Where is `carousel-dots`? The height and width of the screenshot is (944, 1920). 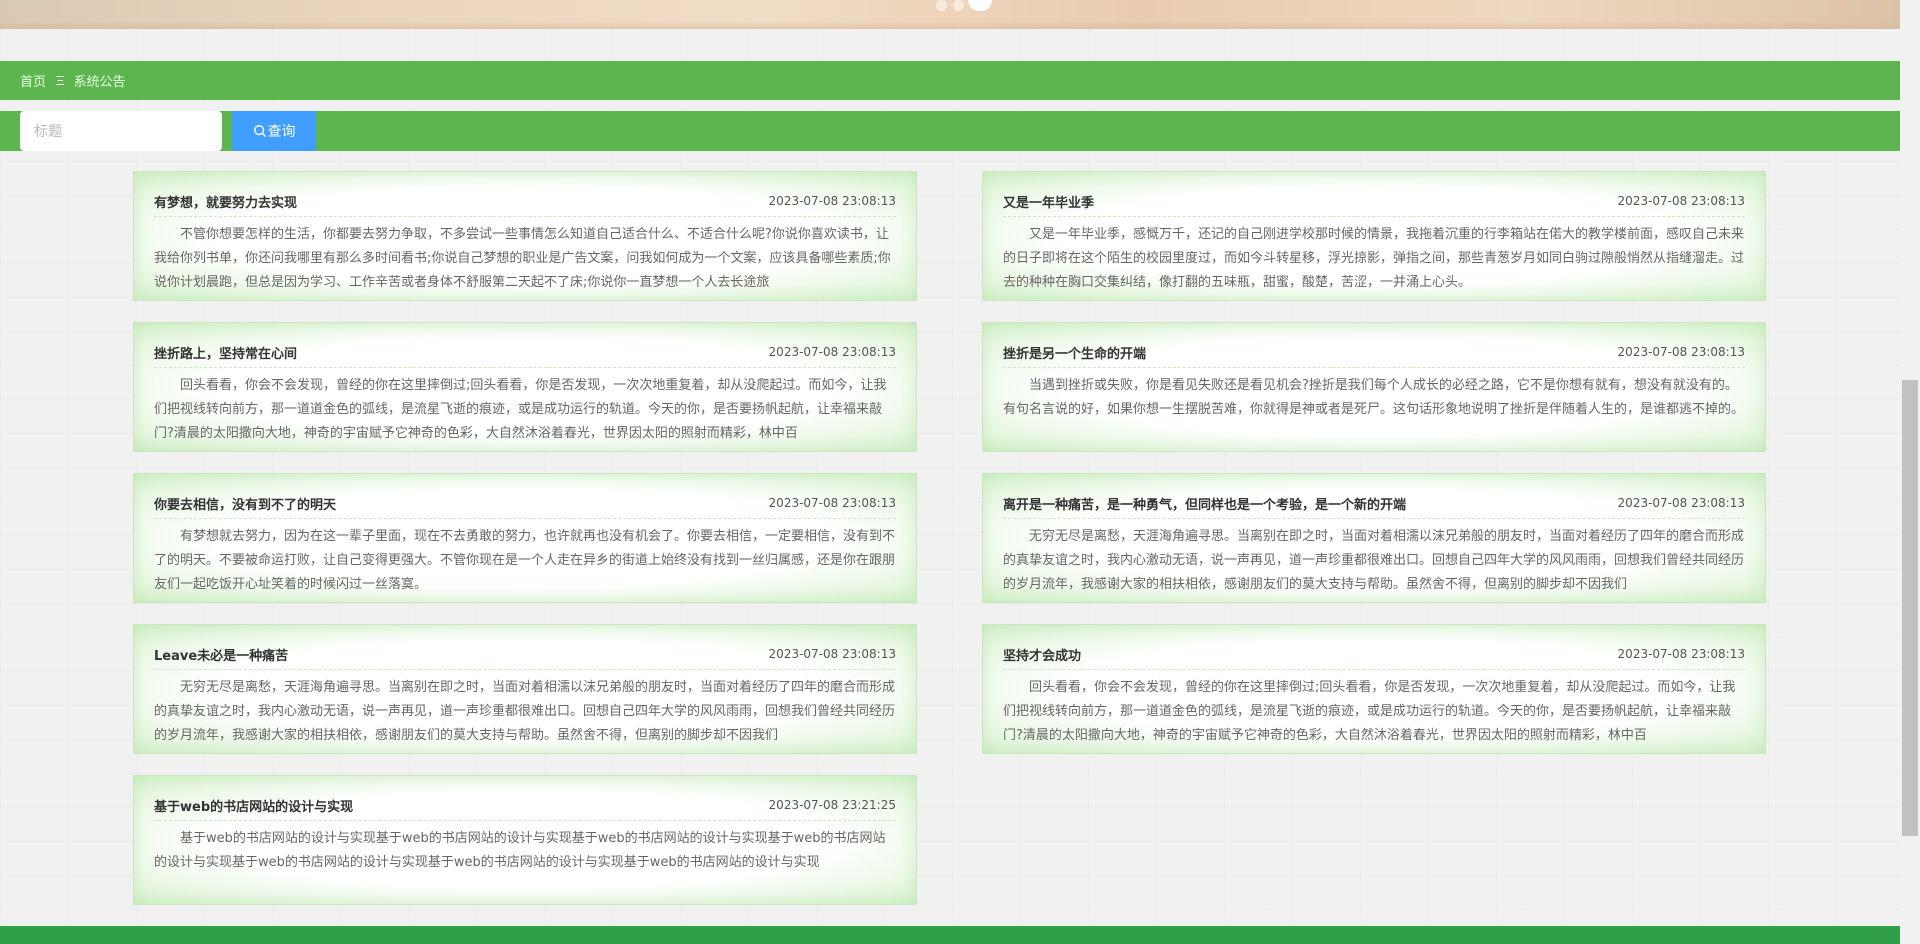 carousel-dots is located at coordinates (960, 6).